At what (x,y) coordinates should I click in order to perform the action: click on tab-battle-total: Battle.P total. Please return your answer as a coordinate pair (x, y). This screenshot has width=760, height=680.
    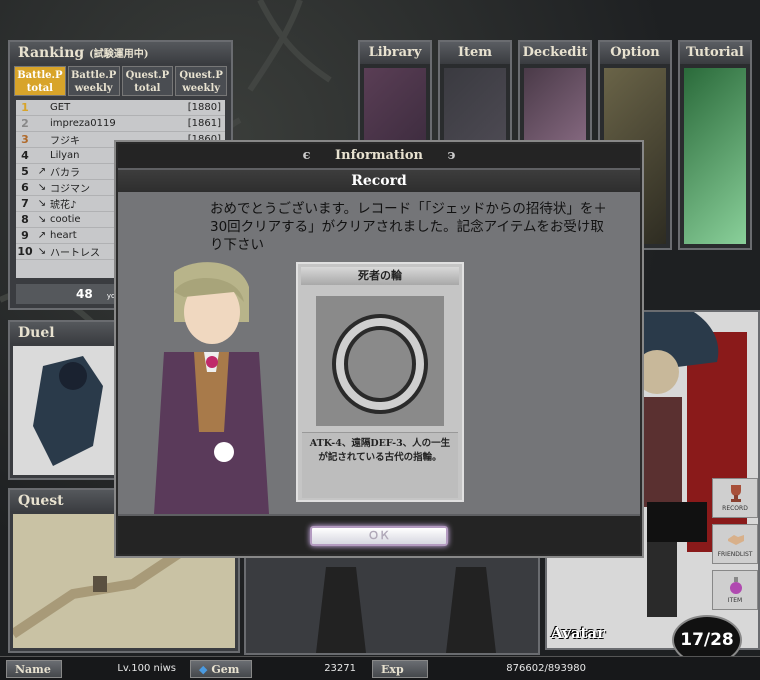
    Looking at the image, I should click on (40, 81).